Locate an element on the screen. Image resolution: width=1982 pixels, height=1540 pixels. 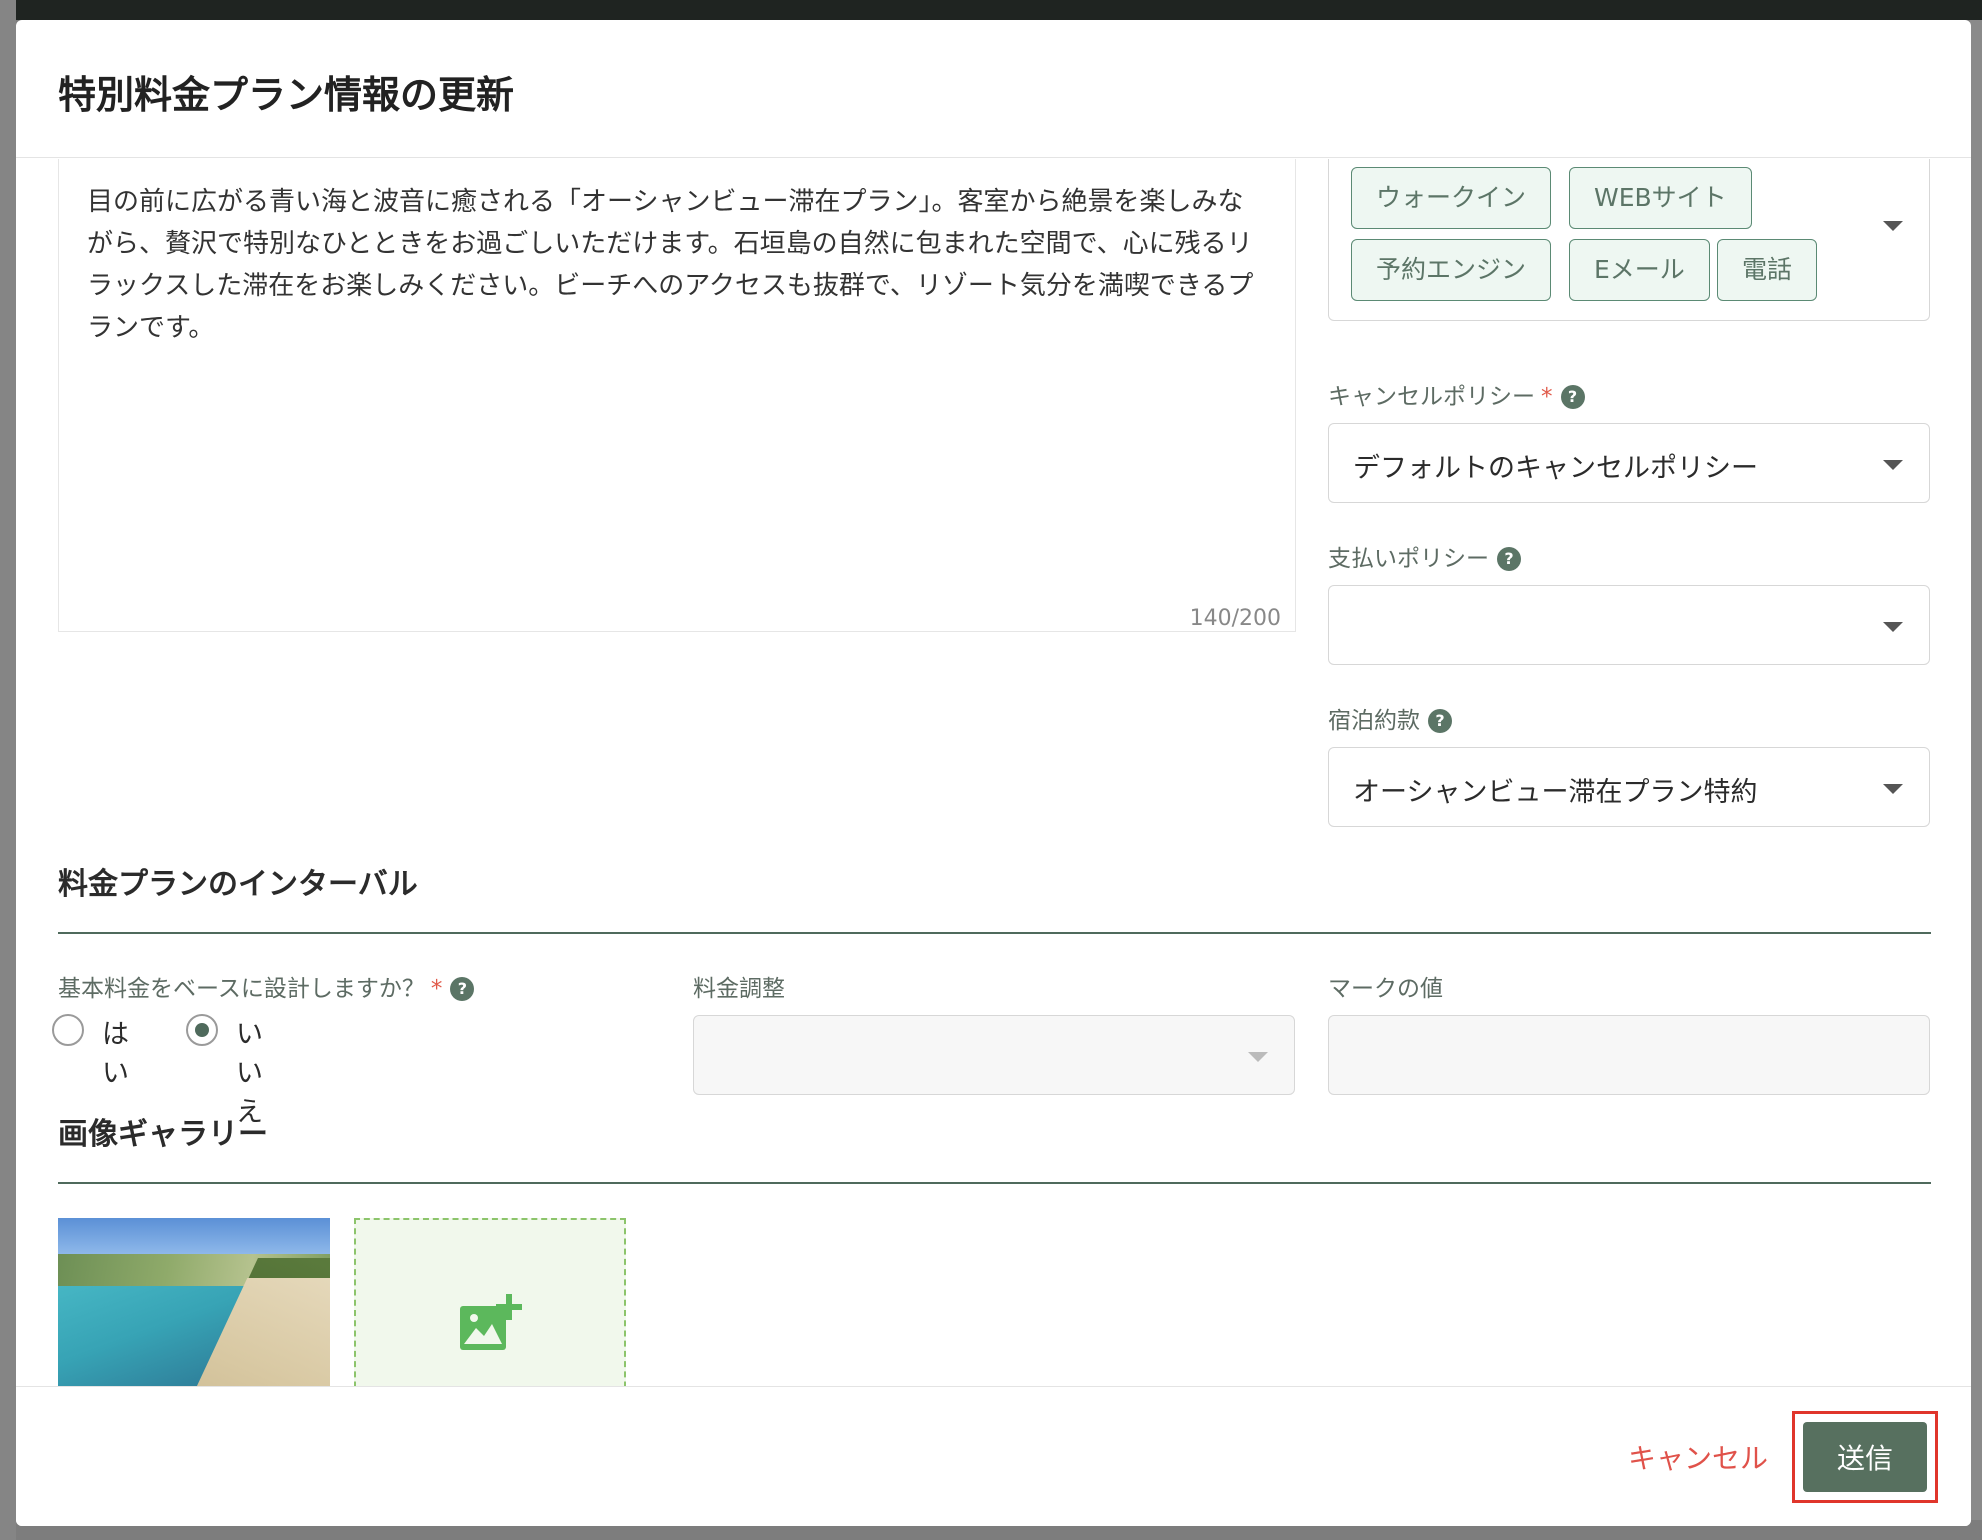
cancel-policy-select: デフォルトのキャンセルポリシー is located at coordinates (1629, 463).